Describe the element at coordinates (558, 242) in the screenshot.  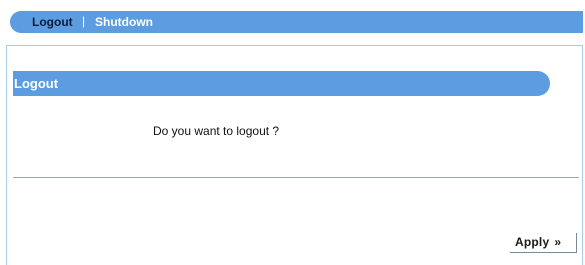
I see `chevron-right-icon: »` at that location.